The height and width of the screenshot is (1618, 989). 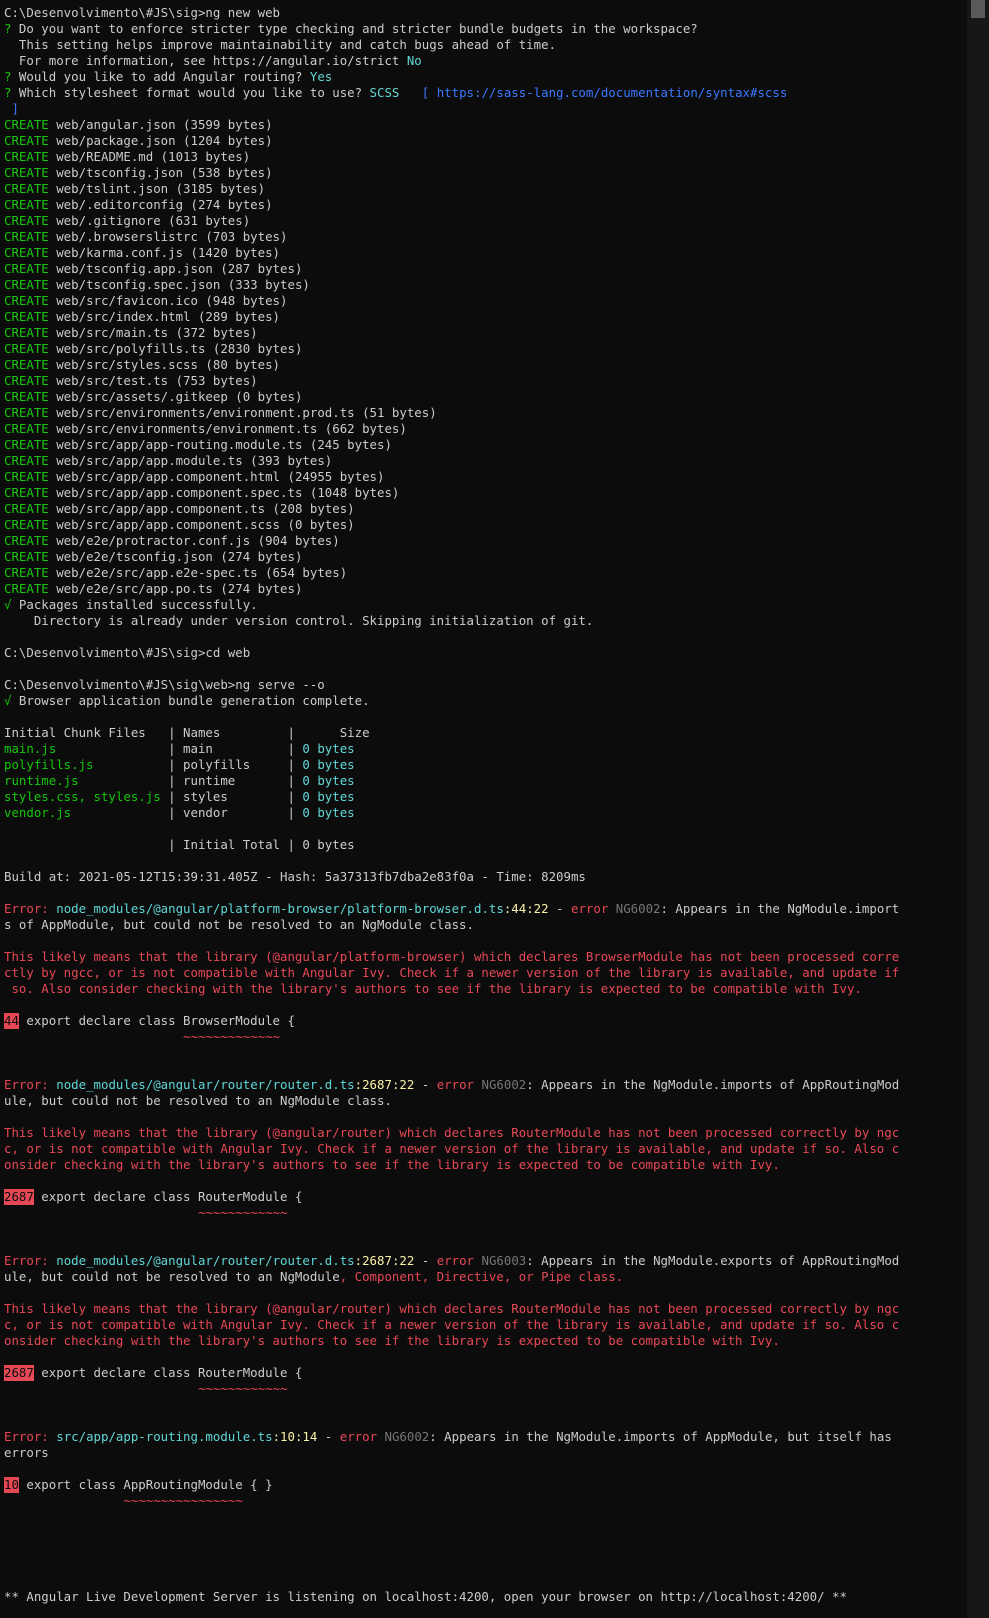 I want to click on terminal-line: CREATE web/package.json (1204 bytes), so click(x=138, y=140).